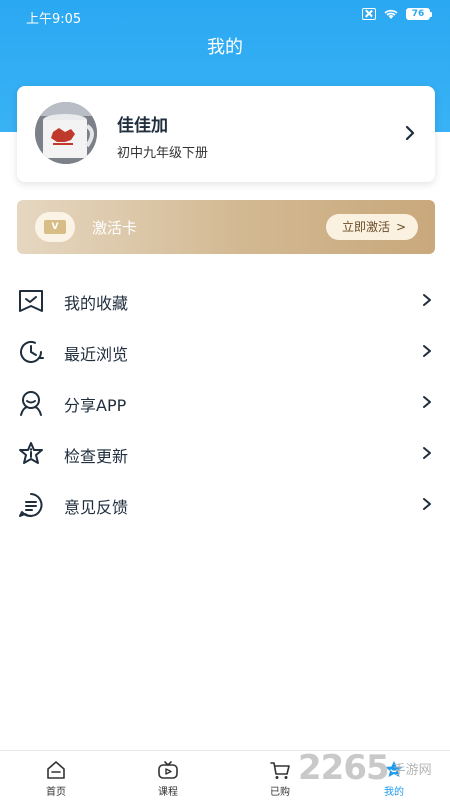 The width and height of the screenshot is (450, 800). I want to click on update-icon, so click(31, 453).